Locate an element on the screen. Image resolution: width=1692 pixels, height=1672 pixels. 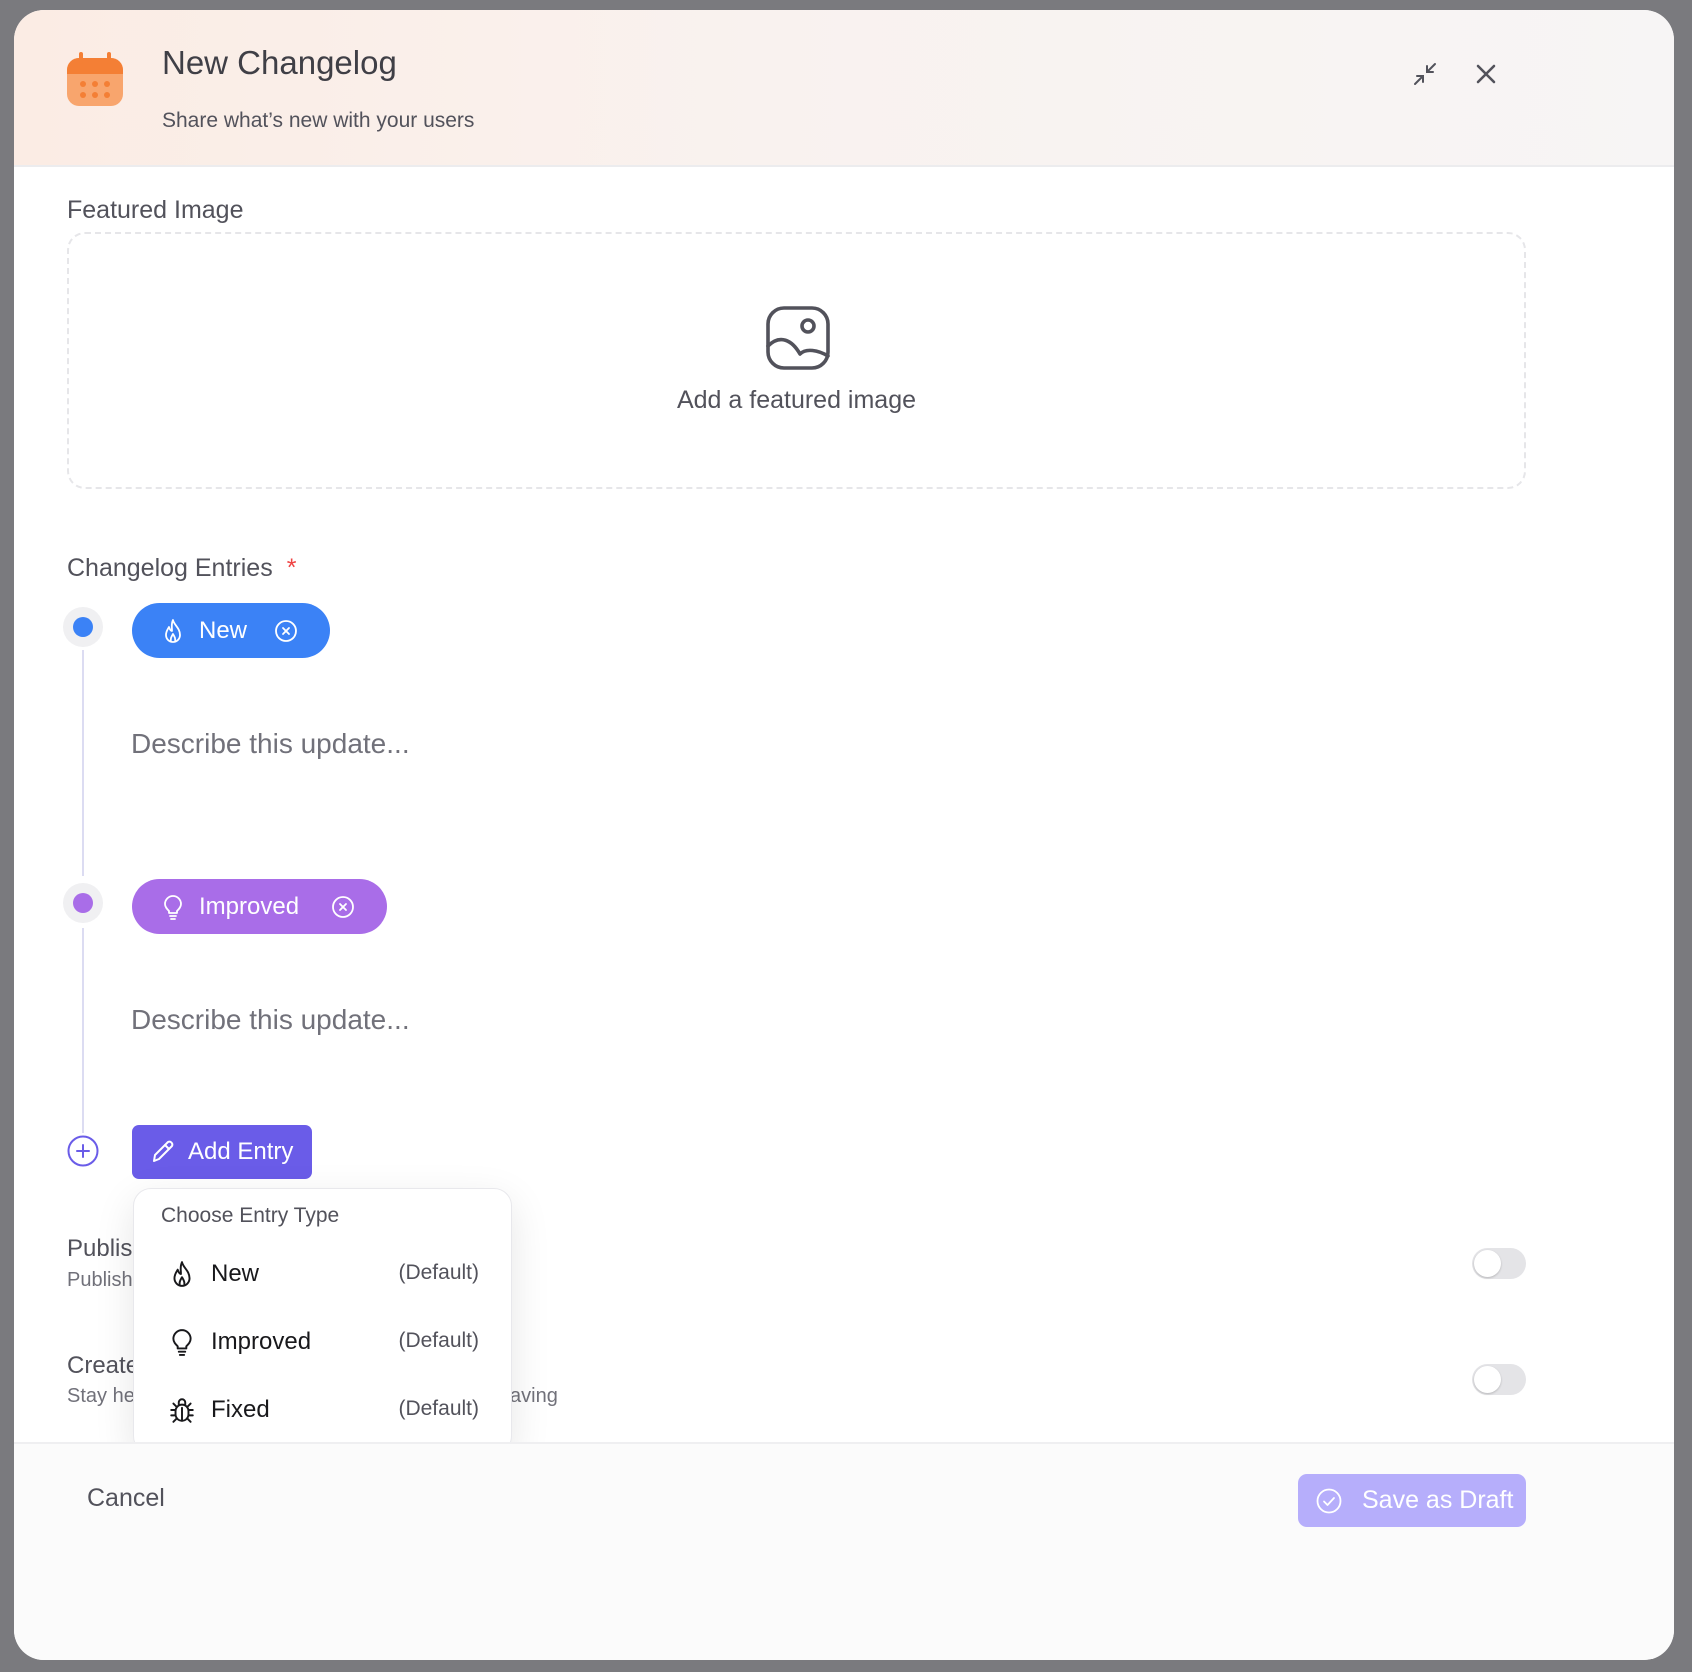
dropdown-item-fixed: Fixed (Default) is located at coordinates (322, 1410).